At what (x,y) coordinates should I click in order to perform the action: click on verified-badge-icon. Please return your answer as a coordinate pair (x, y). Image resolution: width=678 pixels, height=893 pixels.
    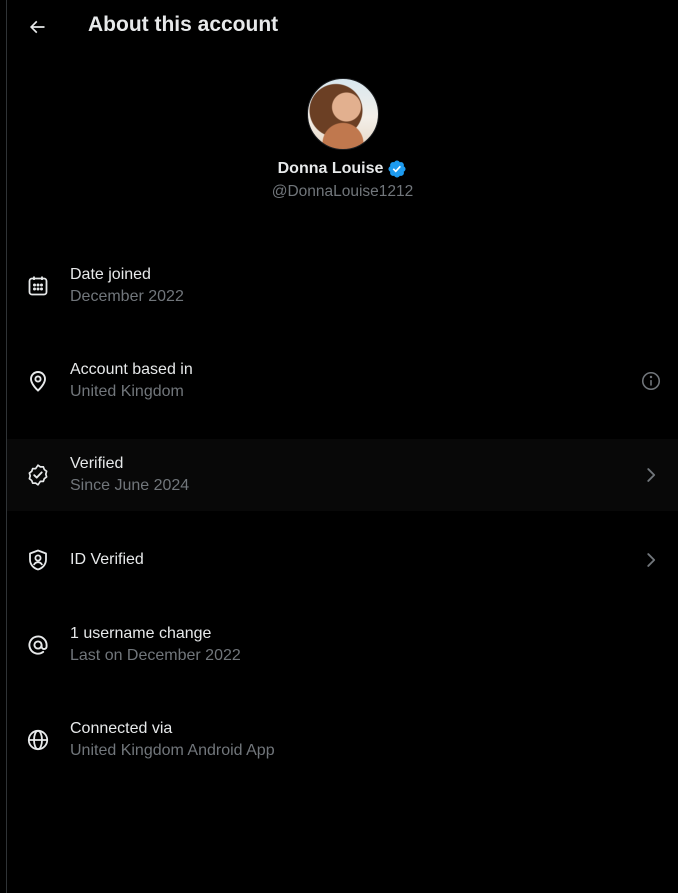
    Looking at the image, I should click on (397, 169).